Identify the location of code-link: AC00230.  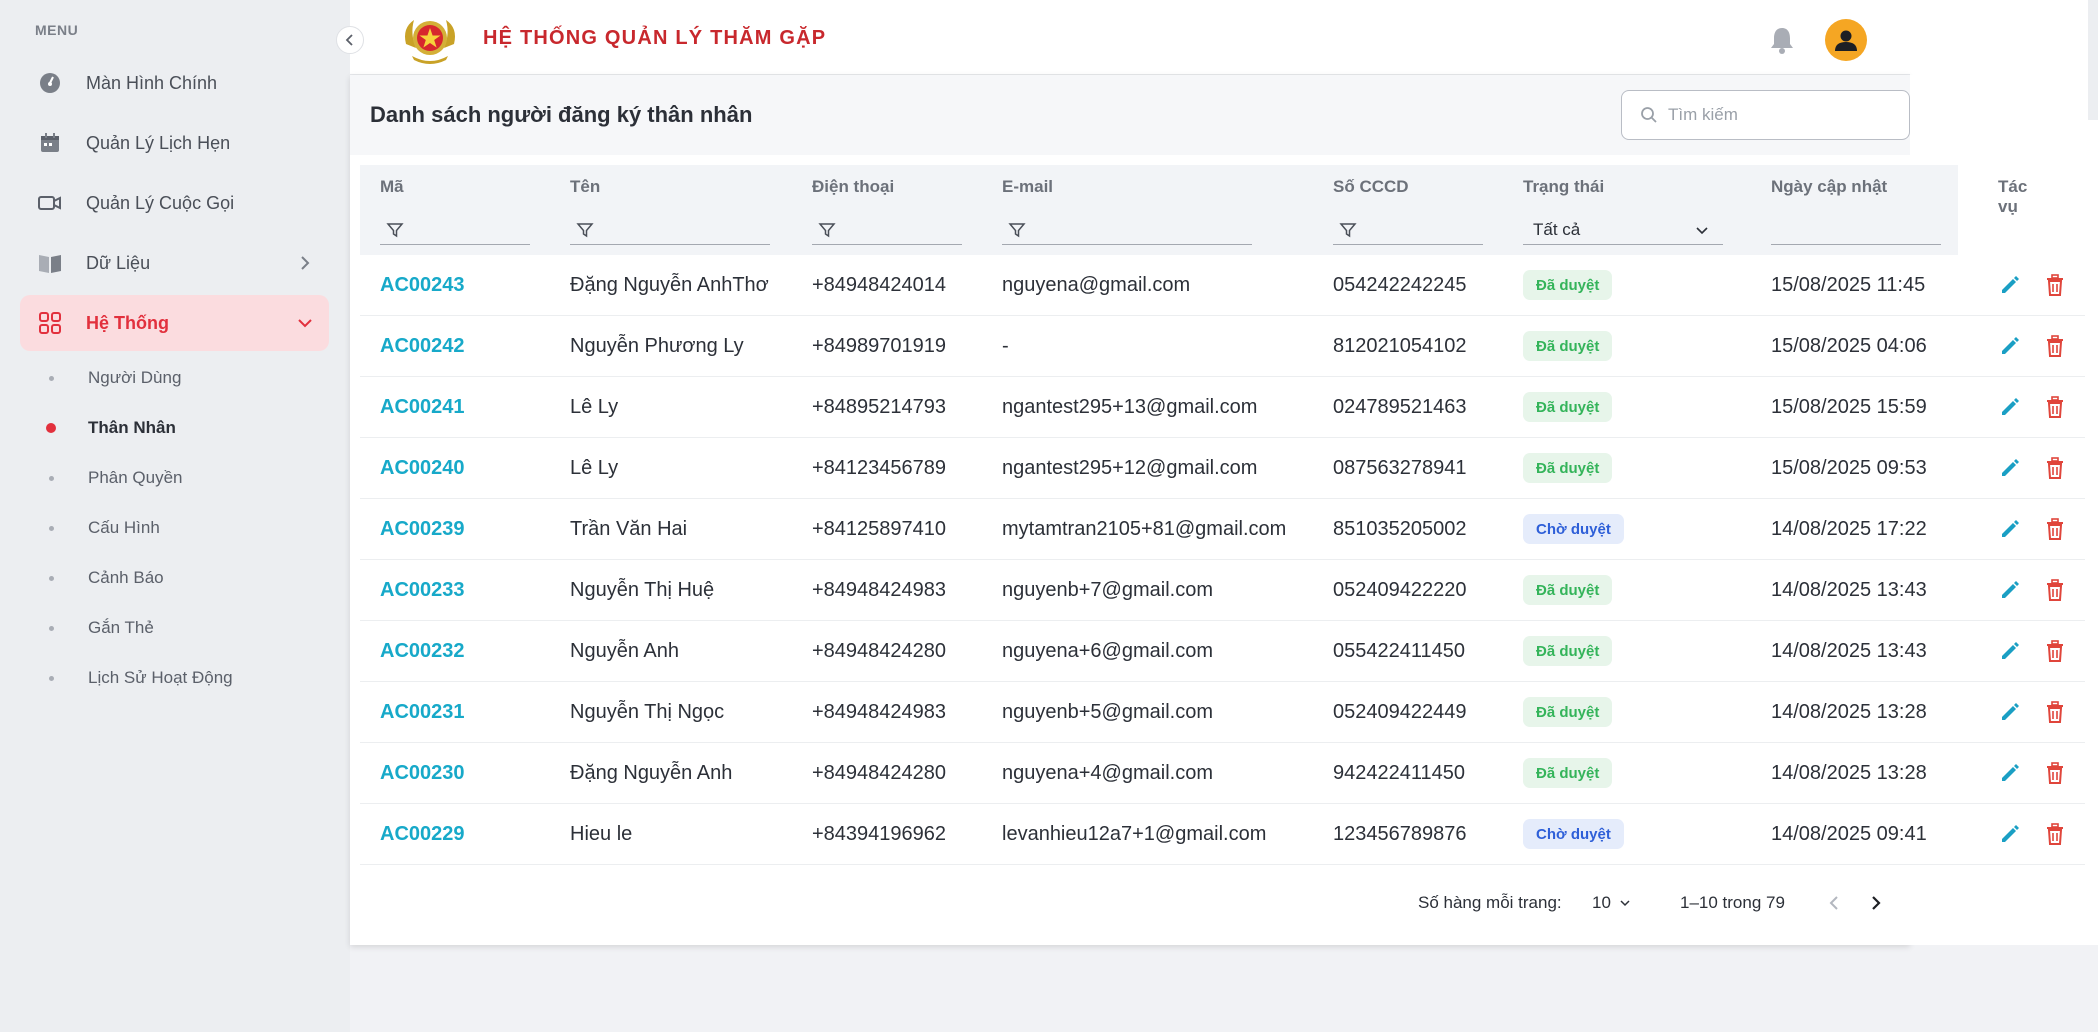
(422, 773).